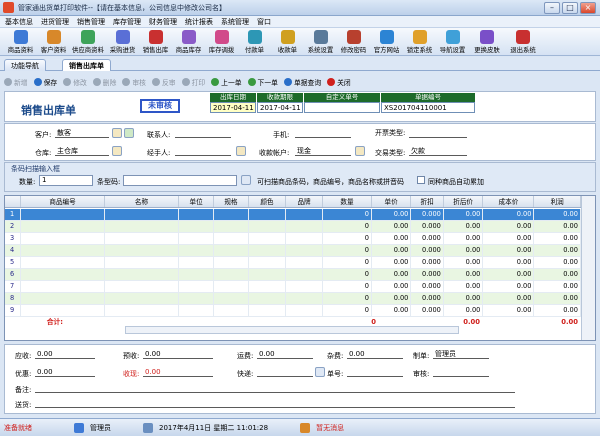 This screenshot has height=436, width=600. What do you see at coordinates (155, 42) in the screenshot?
I see `toolbar-button: 销售出库` at bounding box center [155, 42].